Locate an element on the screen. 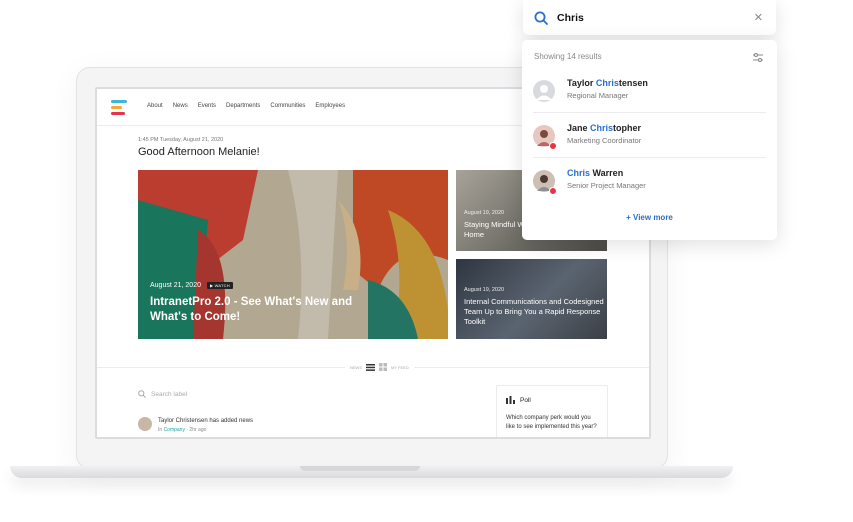 Image resolution: width=853 pixels, height=522 pixels. grid-view-icon is located at coordinates (383, 367).